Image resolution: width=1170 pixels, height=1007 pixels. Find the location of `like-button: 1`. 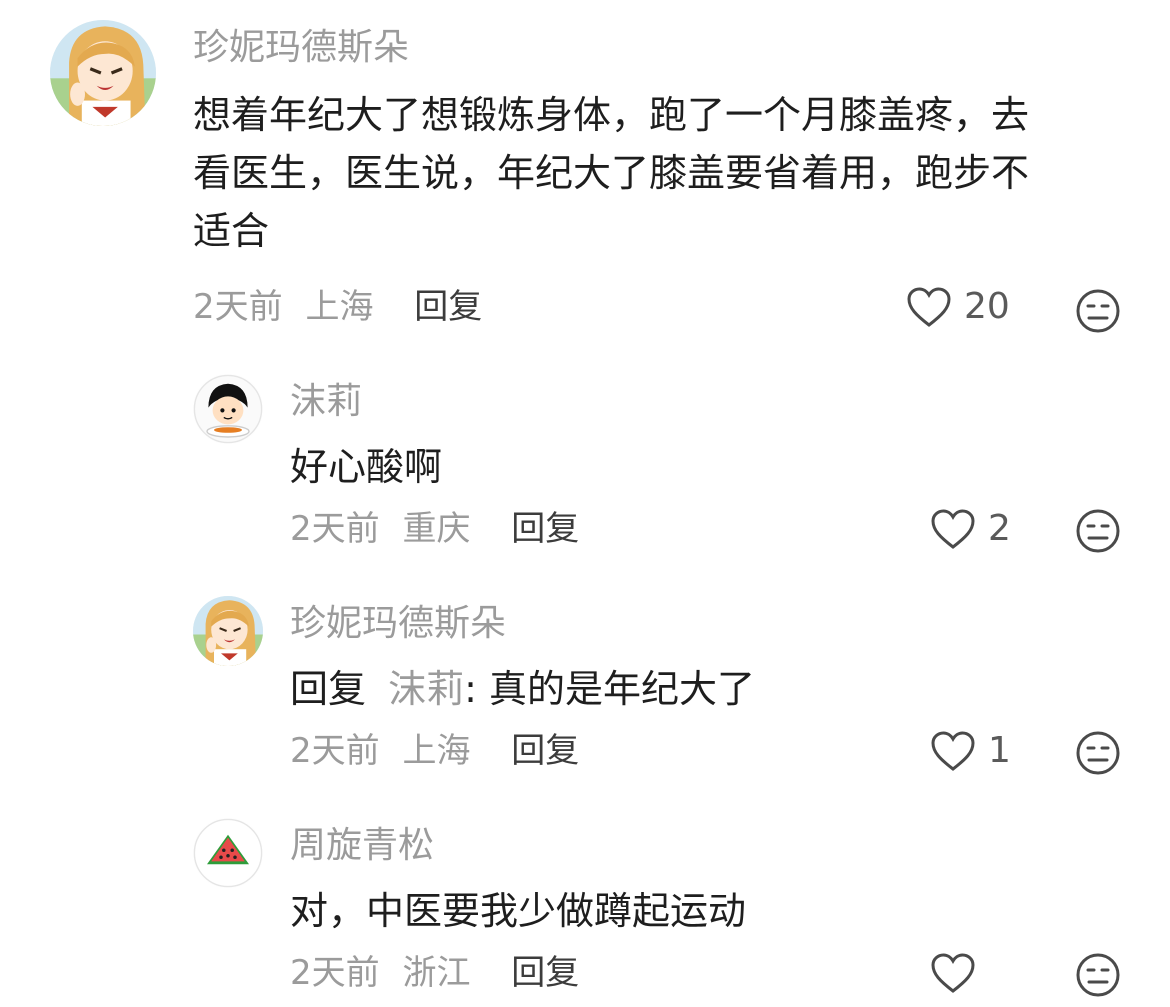

like-button: 1 is located at coordinates (970, 751).